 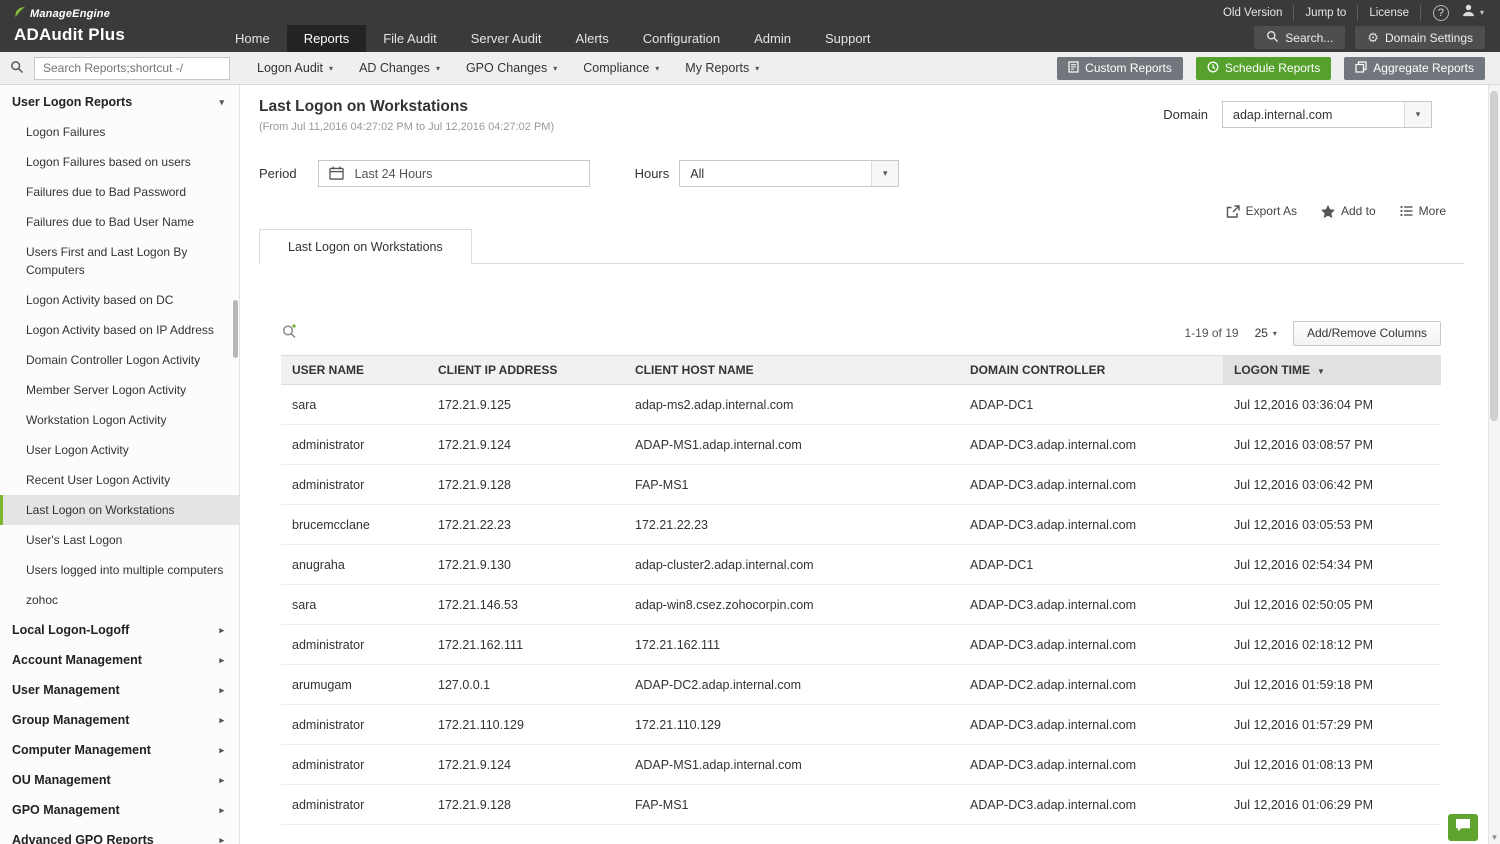 I want to click on column-header-client-ip-address: CLIENT IP ADDRESS, so click(x=525, y=370).